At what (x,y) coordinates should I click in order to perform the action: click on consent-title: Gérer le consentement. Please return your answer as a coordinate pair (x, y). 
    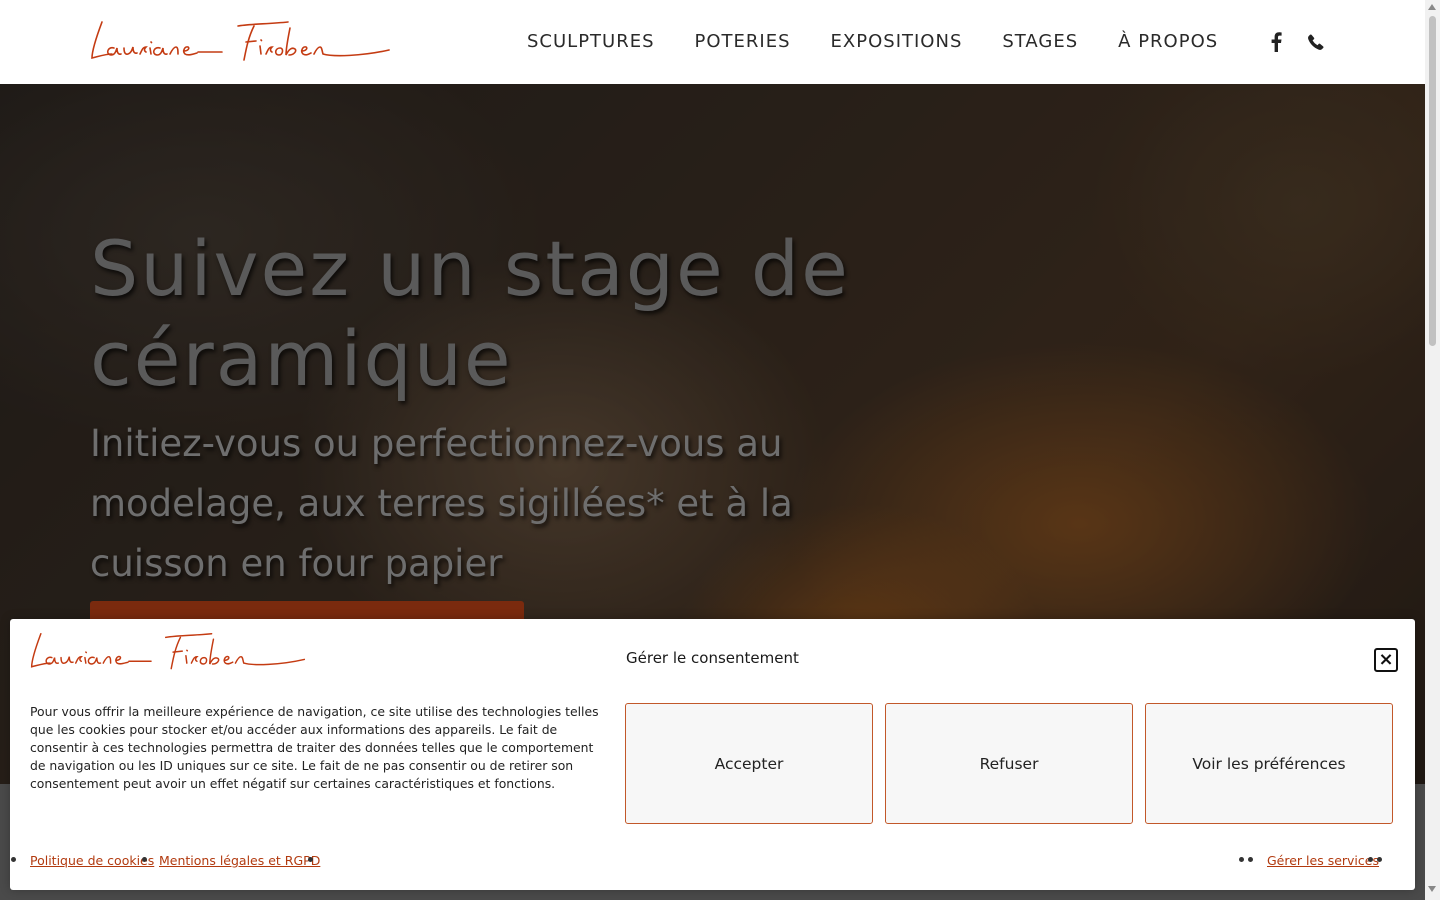
    Looking at the image, I should click on (712, 658).